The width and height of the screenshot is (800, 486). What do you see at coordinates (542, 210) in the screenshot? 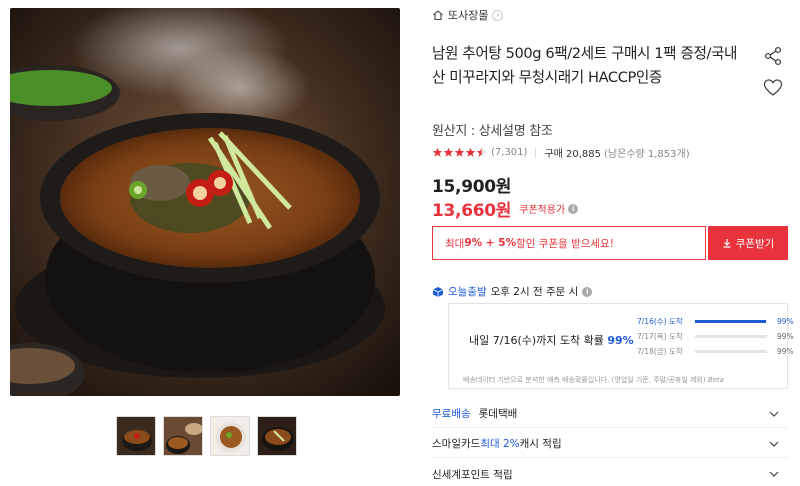
I see `coupon-applied-label: 쿠폰적용가` at bounding box center [542, 210].